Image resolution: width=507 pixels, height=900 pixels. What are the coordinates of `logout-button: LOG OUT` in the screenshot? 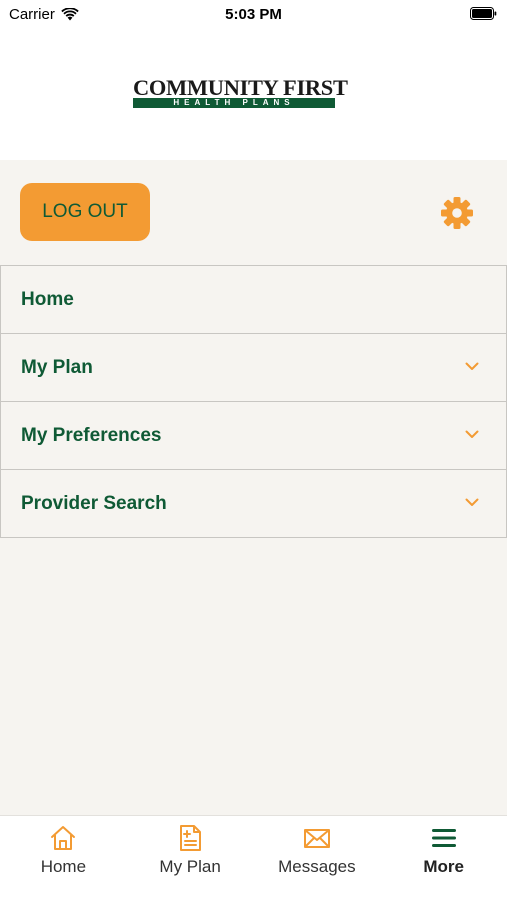 It's located at (85, 212).